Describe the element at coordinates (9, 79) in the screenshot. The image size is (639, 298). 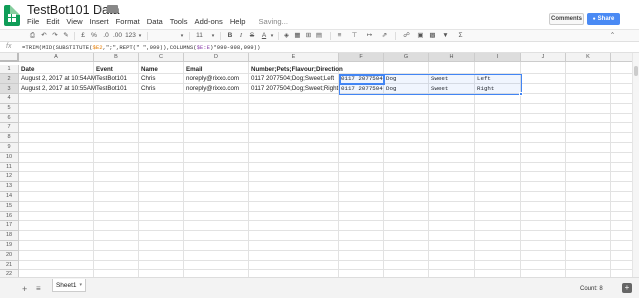
I see `row-header: 2` at that location.